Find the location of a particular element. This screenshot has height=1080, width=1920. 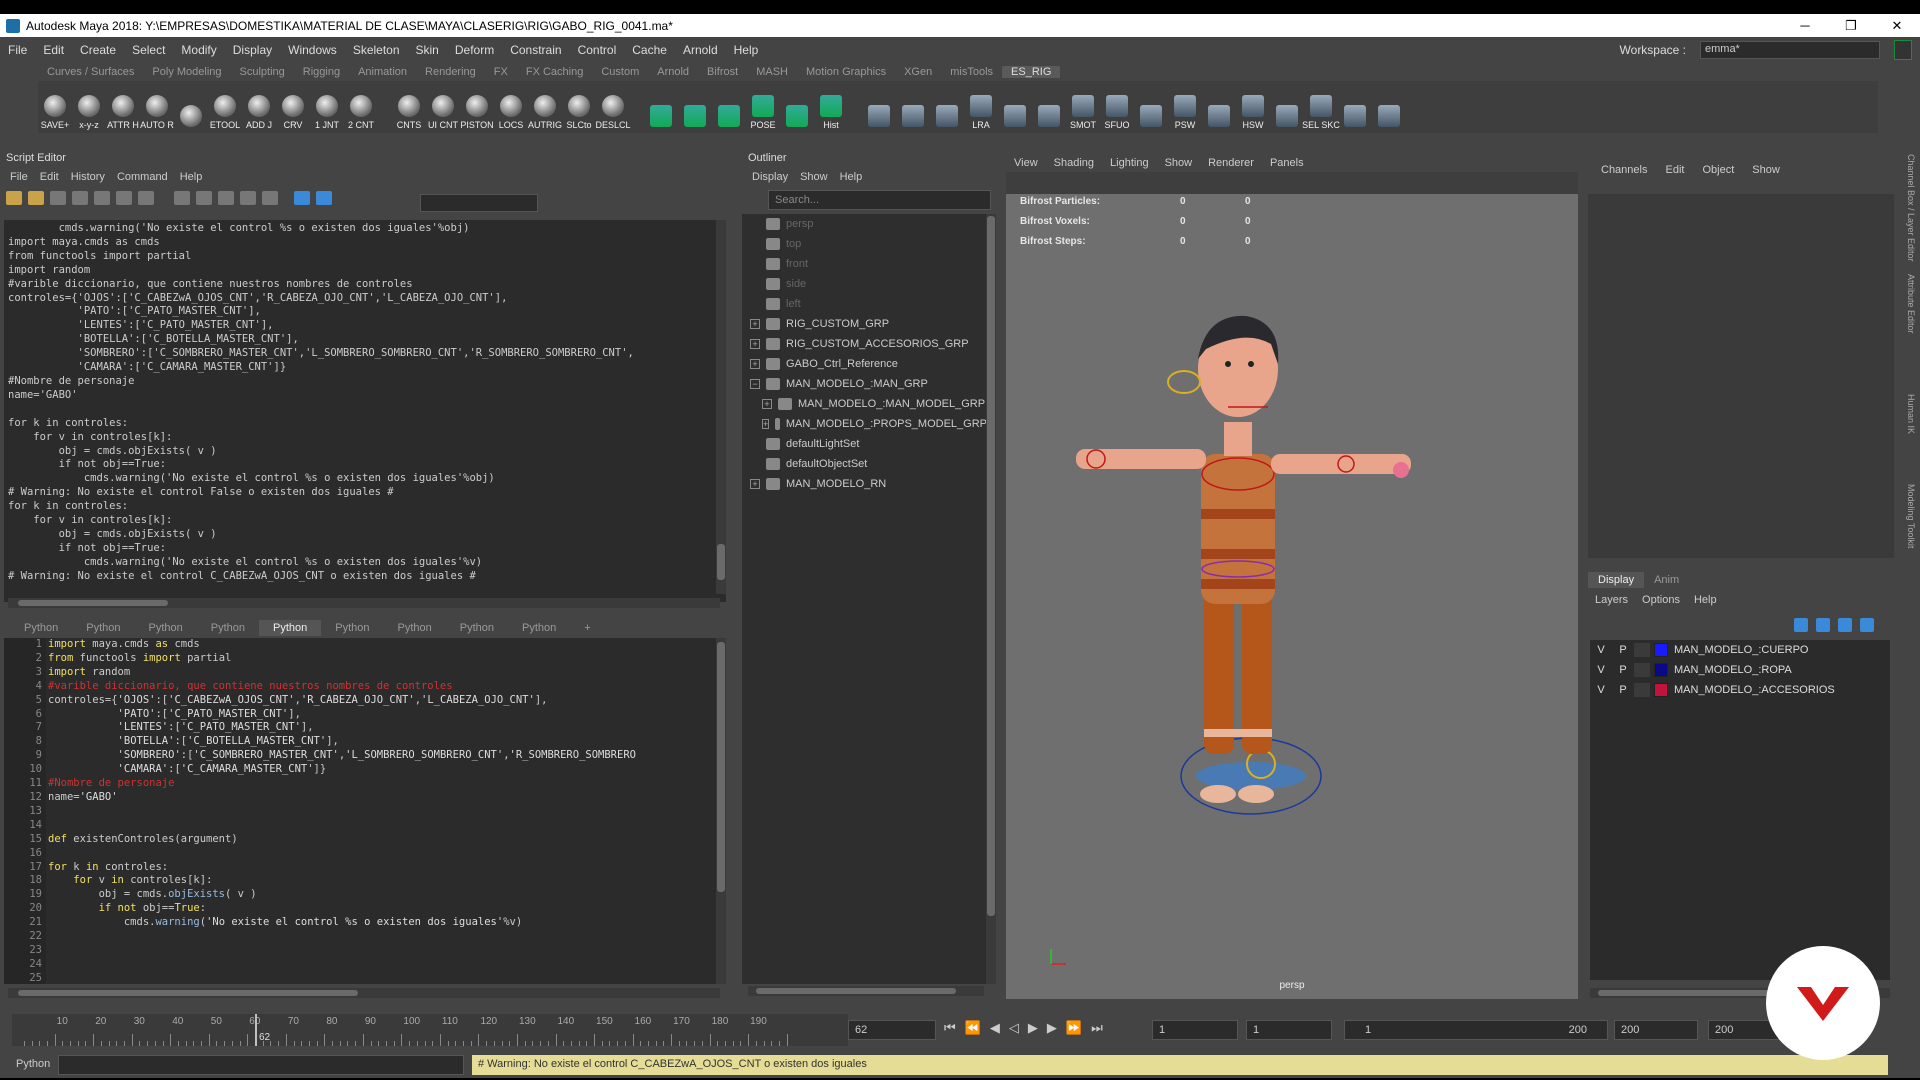

clear-input-icon is located at coordinates (124, 198).